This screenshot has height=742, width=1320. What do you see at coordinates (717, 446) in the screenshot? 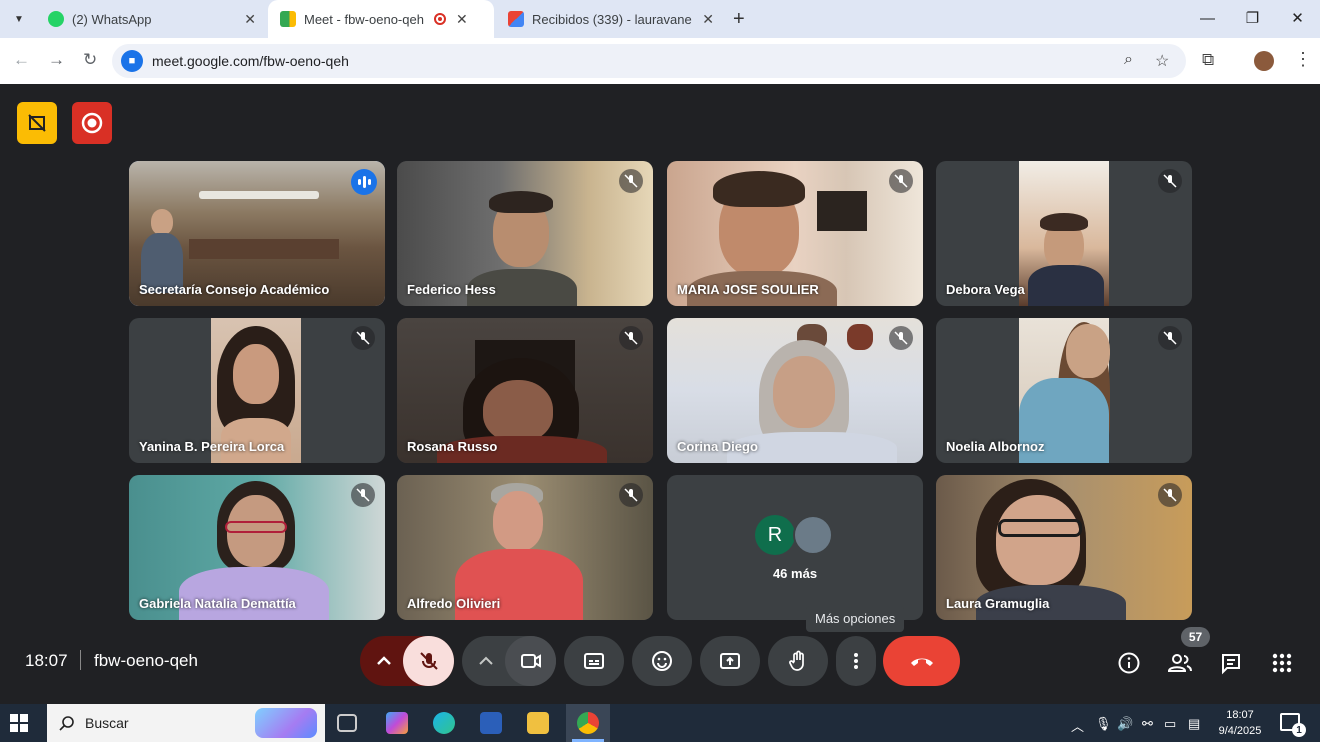
I see `participant-name: Corina Diego` at bounding box center [717, 446].